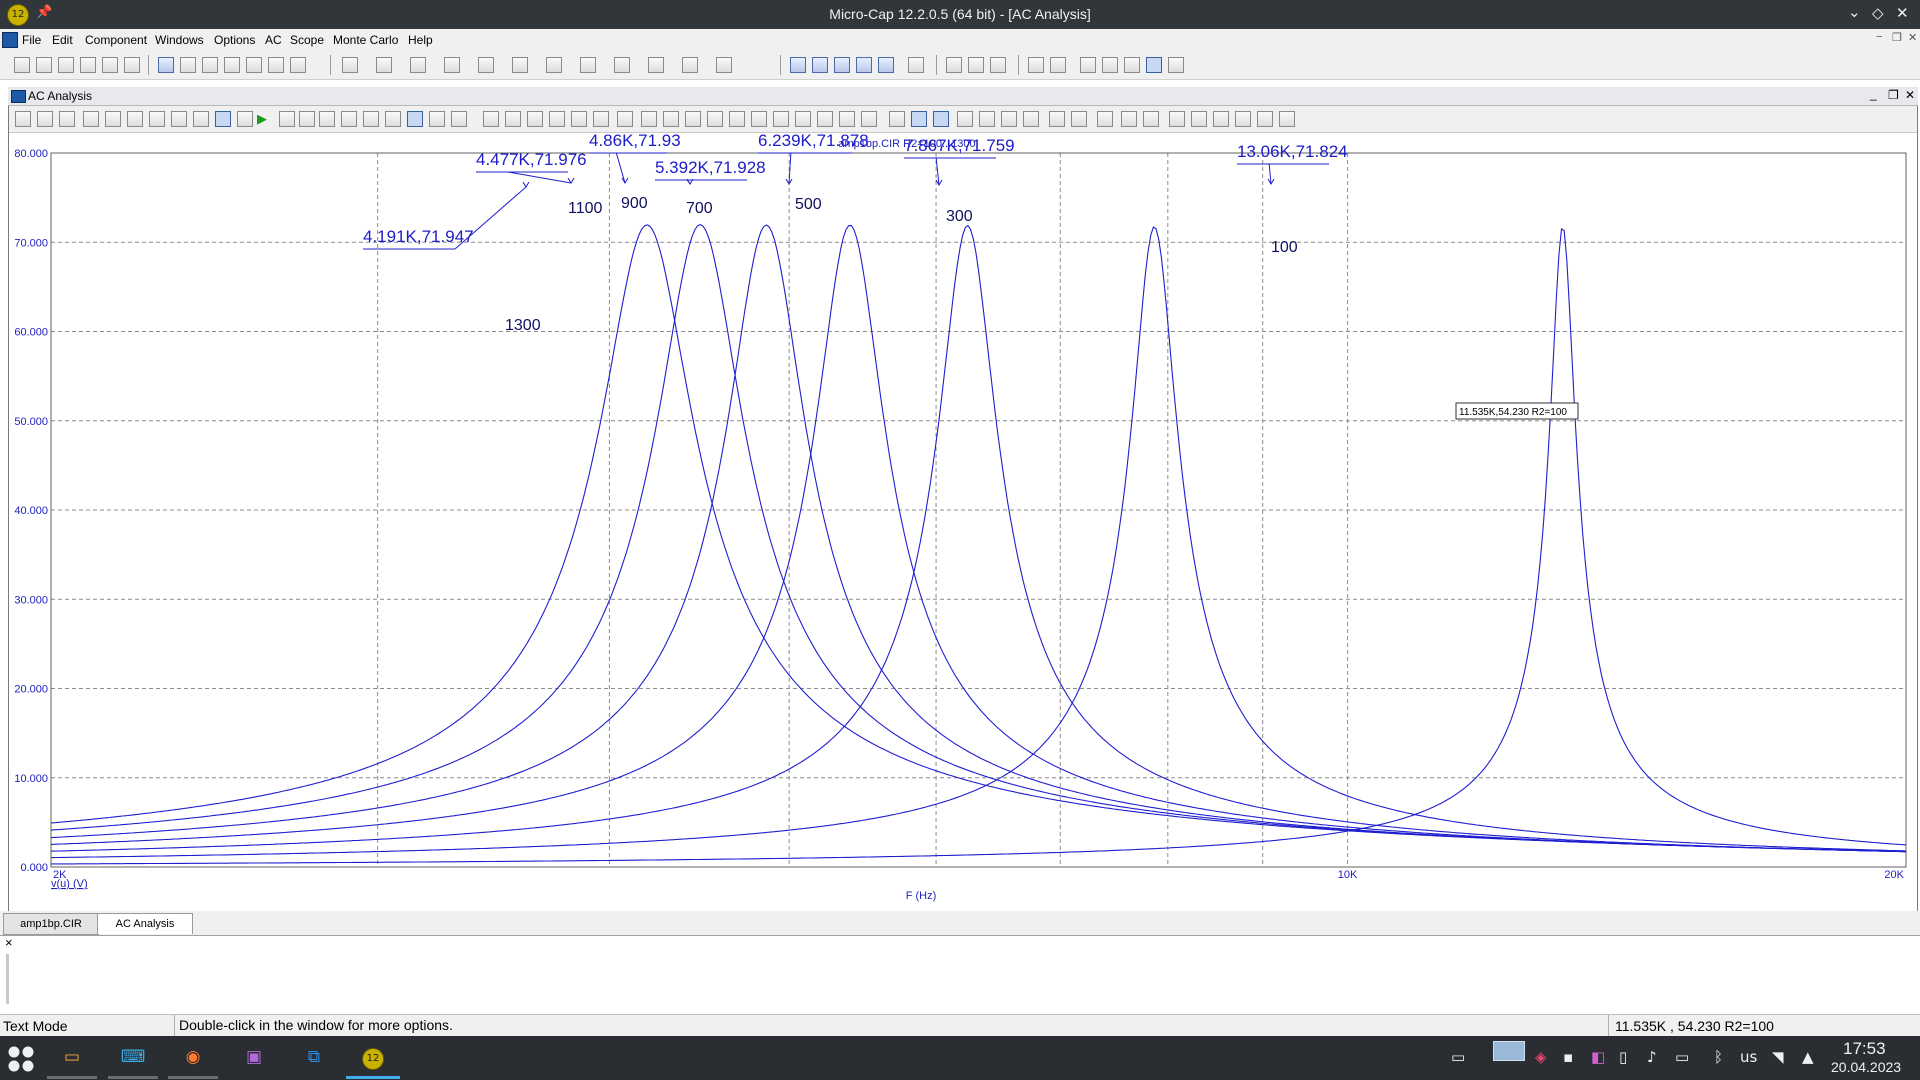 This screenshot has height=1080, width=1920. What do you see at coordinates (622, 65) in the screenshot?
I see `macro-icon` at bounding box center [622, 65].